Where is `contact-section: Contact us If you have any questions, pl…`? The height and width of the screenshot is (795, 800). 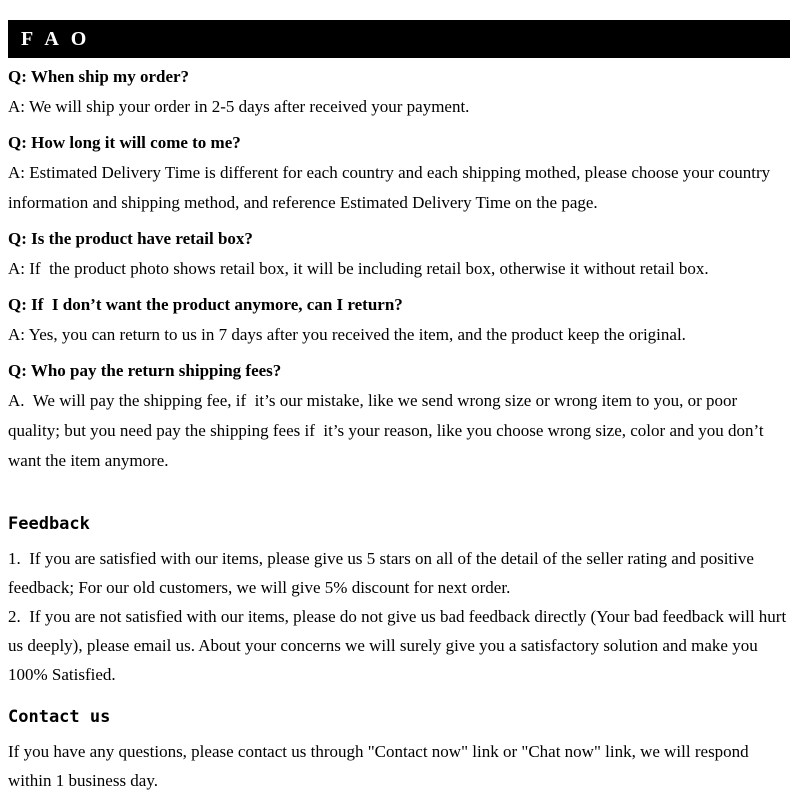
contact-section: Contact us If you have any questions, pl… is located at coordinates (399, 749).